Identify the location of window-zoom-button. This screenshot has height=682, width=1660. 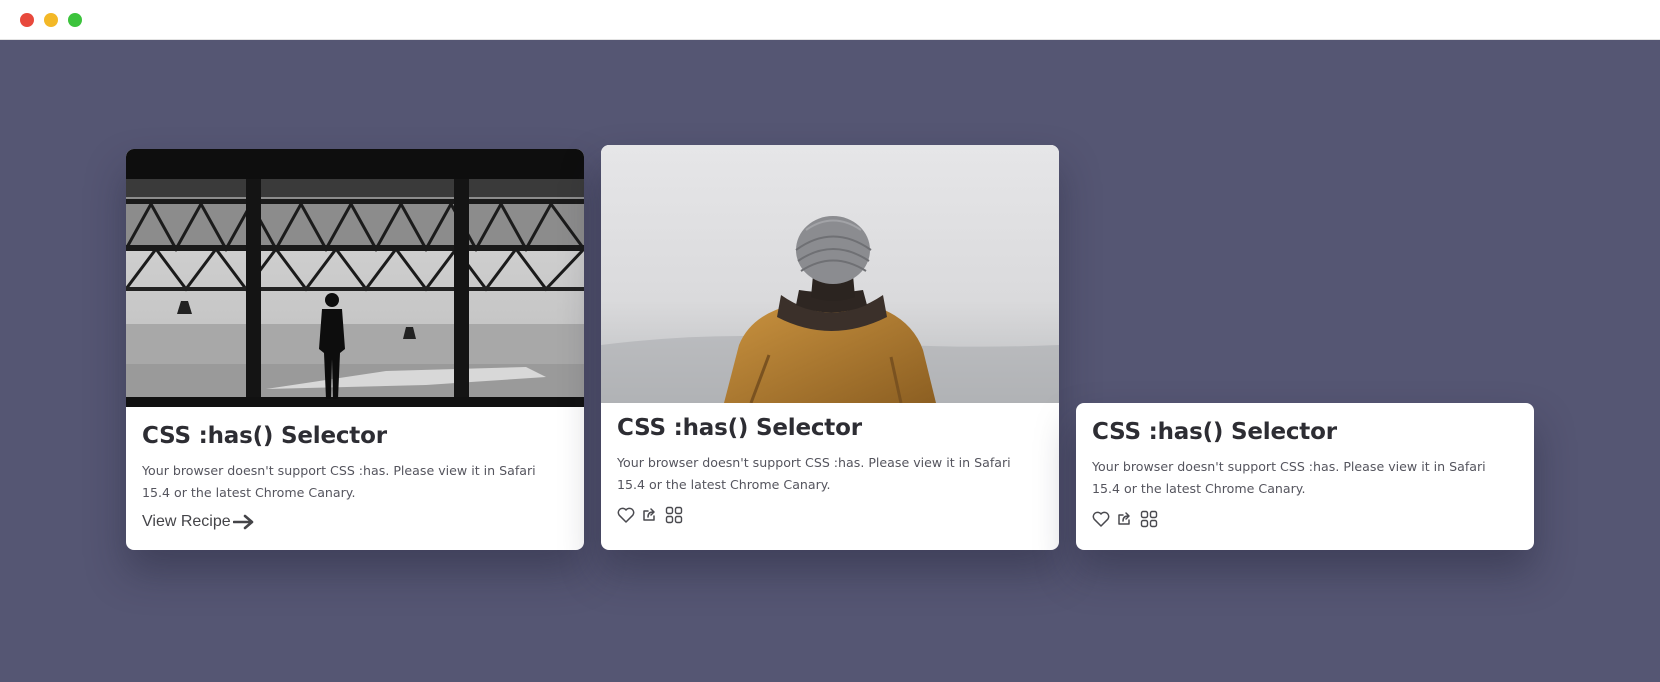
(75, 20).